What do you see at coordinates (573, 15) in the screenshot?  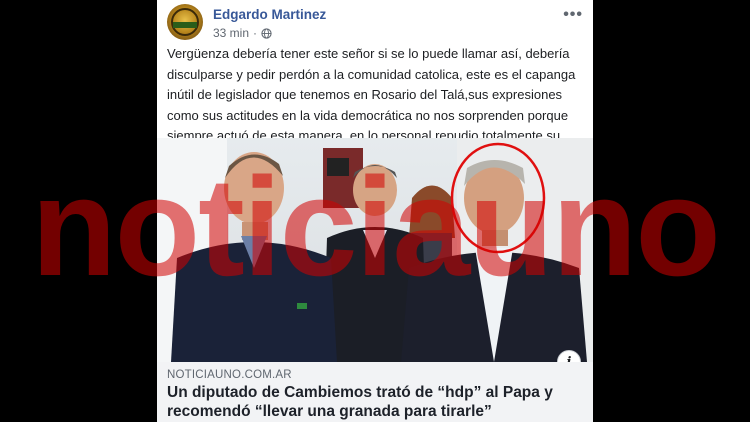 I see `more-options-button: •••` at bounding box center [573, 15].